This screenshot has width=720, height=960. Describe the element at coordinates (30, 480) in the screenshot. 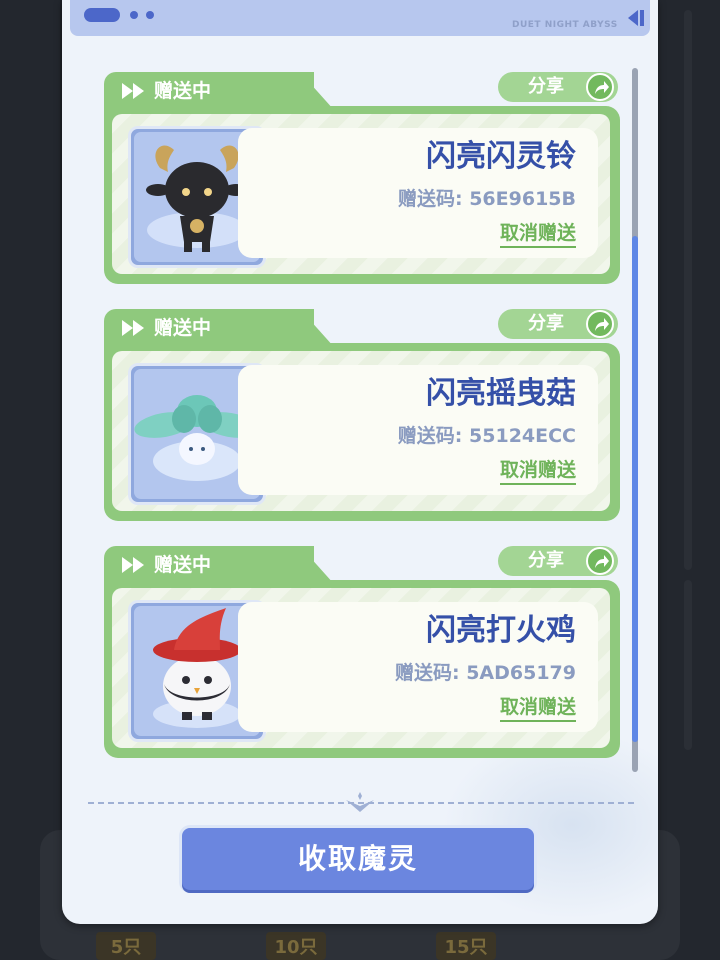

I see `background-left-strip` at that location.